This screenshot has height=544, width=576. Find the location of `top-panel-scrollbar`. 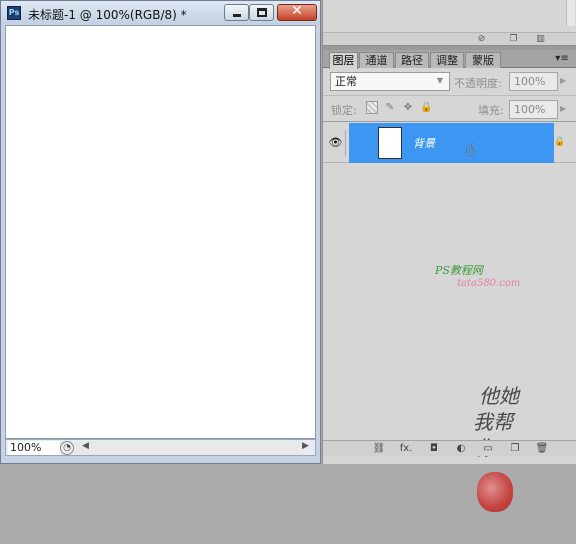

top-panel-scrollbar is located at coordinates (570, 13).